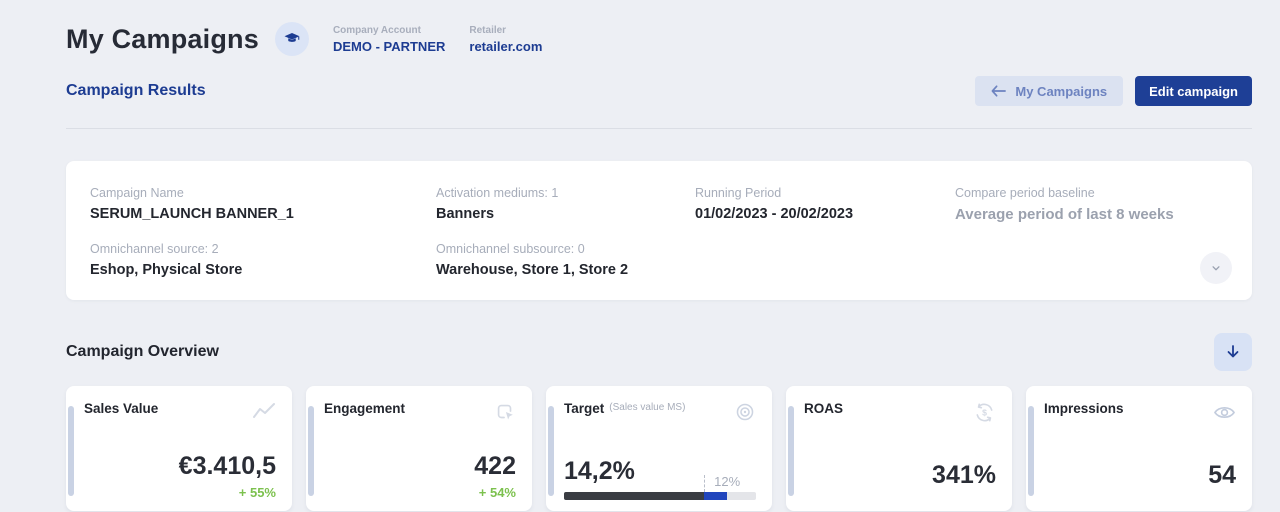 The width and height of the screenshot is (1280, 512). What do you see at coordinates (824, 408) in the screenshot?
I see `card-title: ROAS` at bounding box center [824, 408].